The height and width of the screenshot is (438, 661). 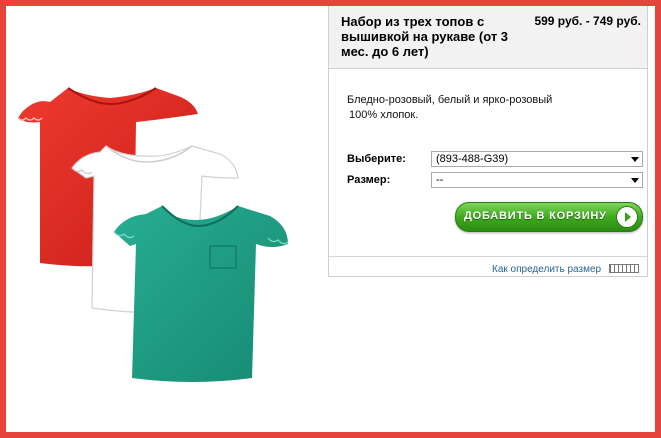 I want to click on description-colors: Бледно-розовый, белый и ярко-розовый, so click(x=450, y=100).